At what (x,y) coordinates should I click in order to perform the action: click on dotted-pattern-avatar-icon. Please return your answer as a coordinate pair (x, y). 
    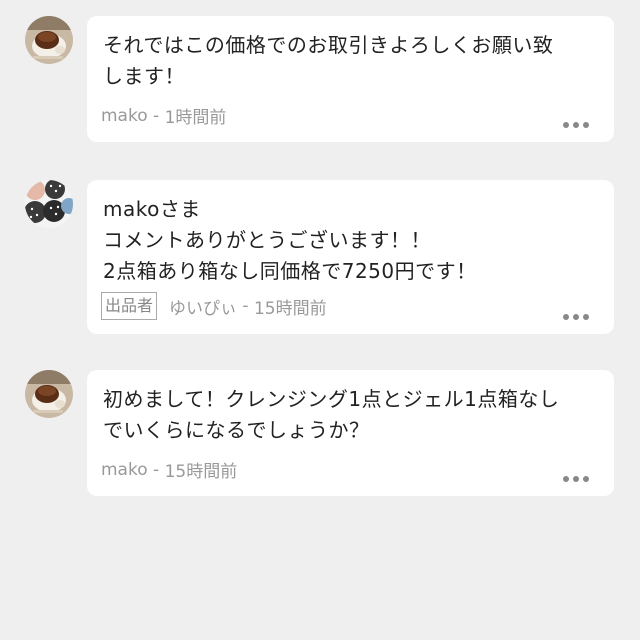
    Looking at the image, I should click on (49, 204).